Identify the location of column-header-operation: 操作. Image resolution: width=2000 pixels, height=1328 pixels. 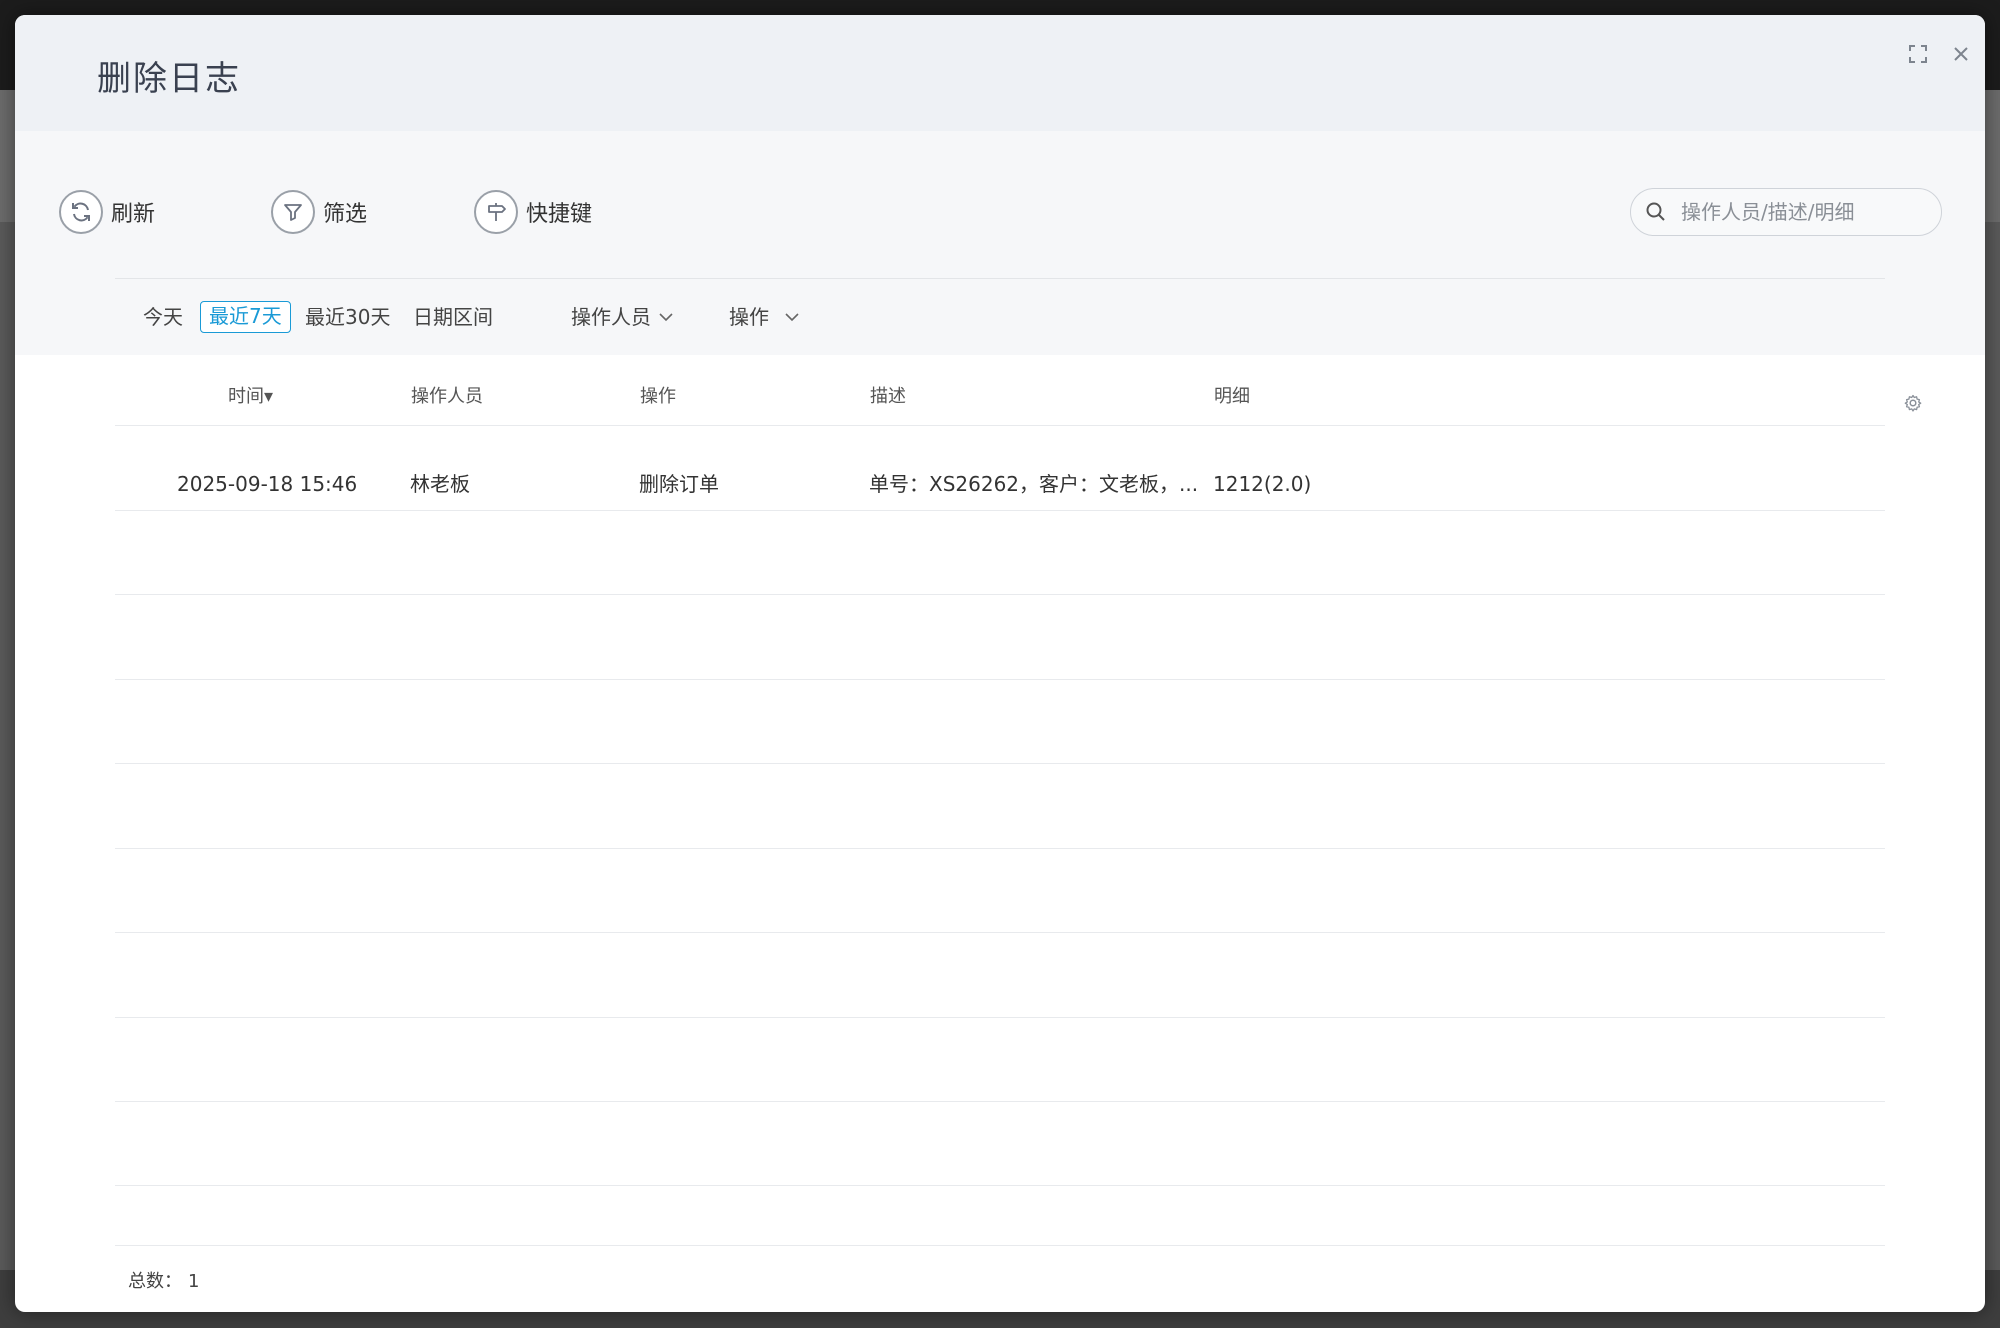
(658, 396).